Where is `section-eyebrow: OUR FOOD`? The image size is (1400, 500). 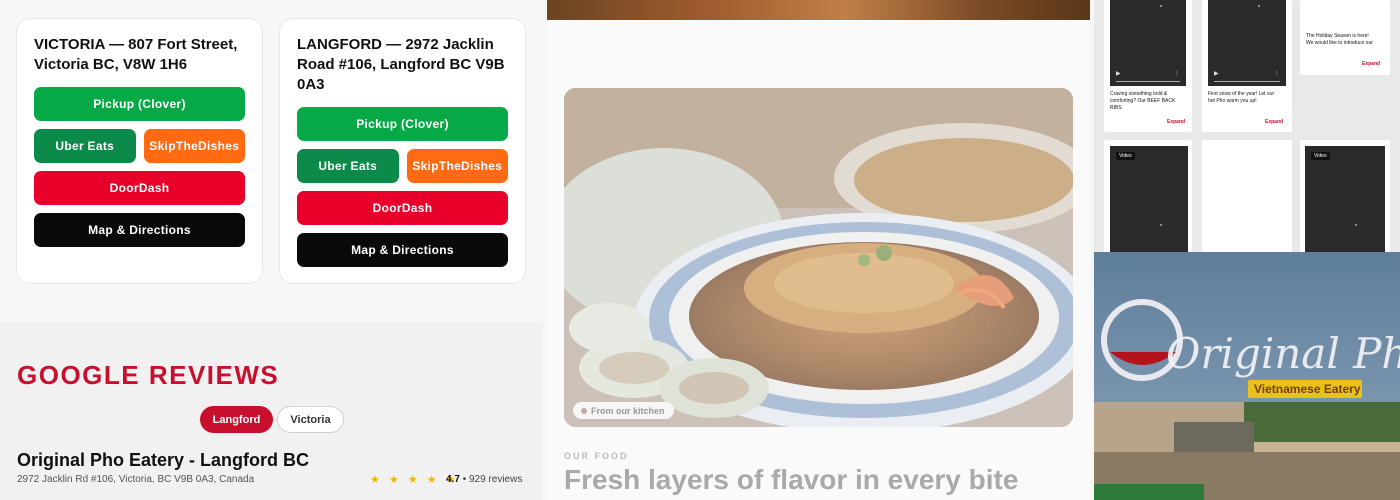
section-eyebrow: OUR FOOD is located at coordinates (596, 456).